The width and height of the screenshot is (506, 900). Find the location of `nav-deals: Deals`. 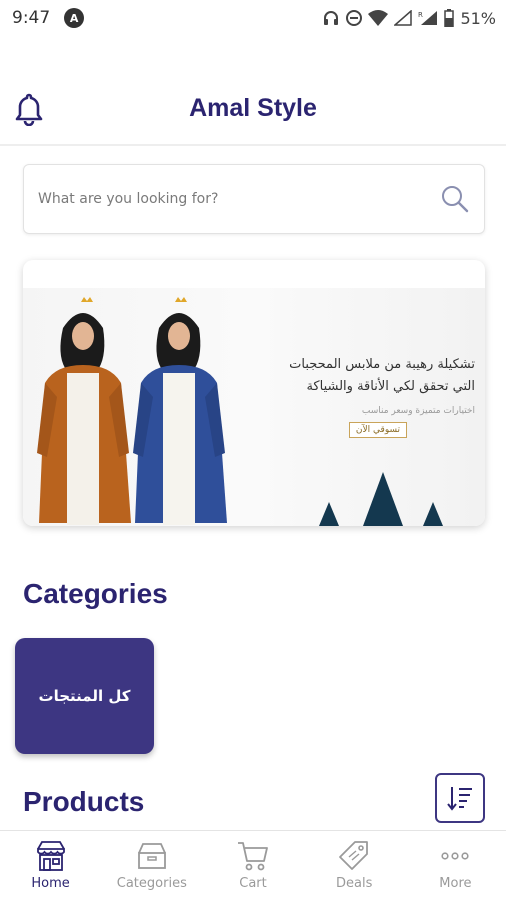

nav-deals: Deals is located at coordinates (354, 865).